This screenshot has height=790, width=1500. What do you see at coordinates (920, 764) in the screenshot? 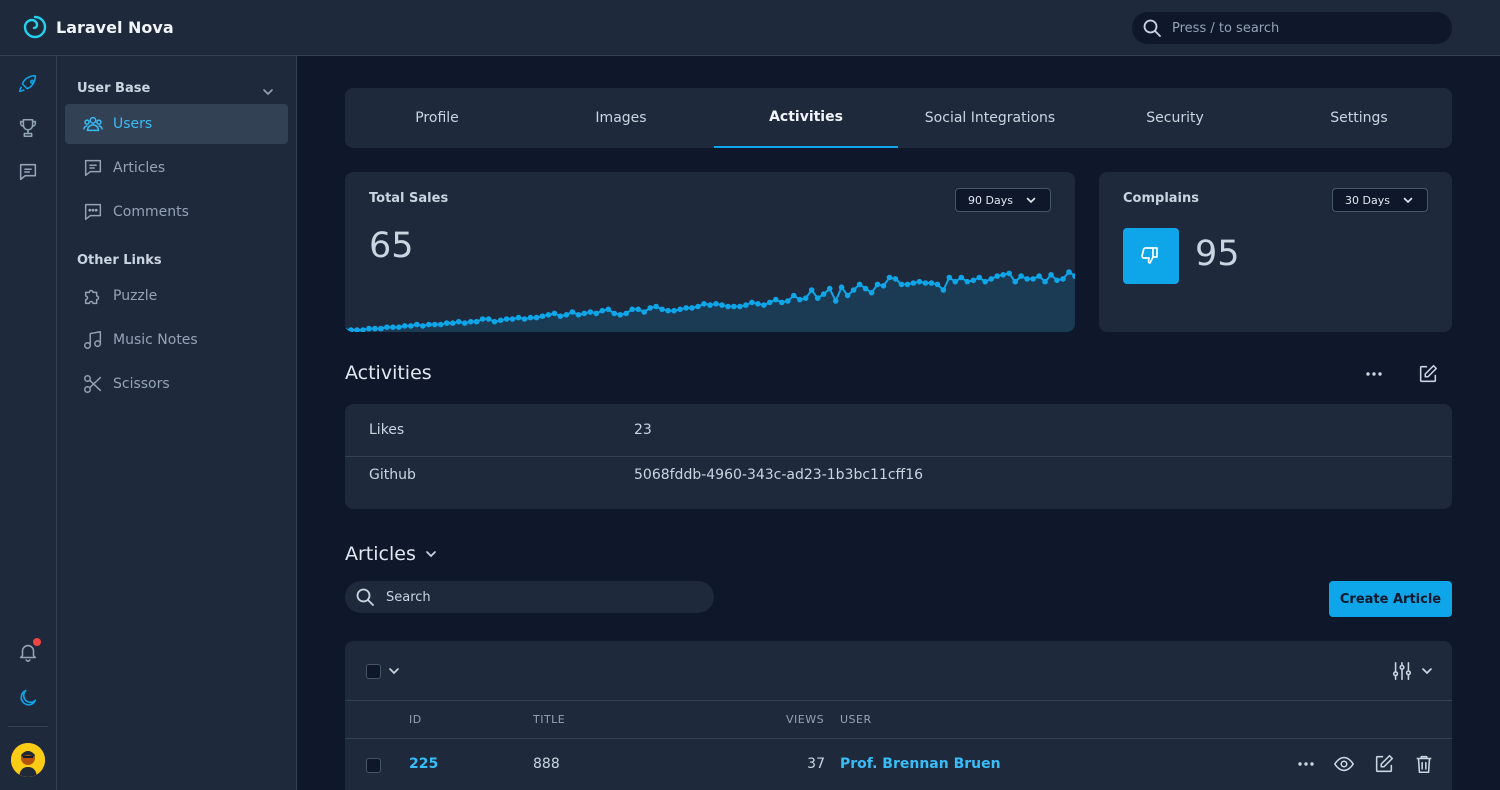
I see `row-user-link: Prof. Brennan Bruen` at bounding box center [920, 764].